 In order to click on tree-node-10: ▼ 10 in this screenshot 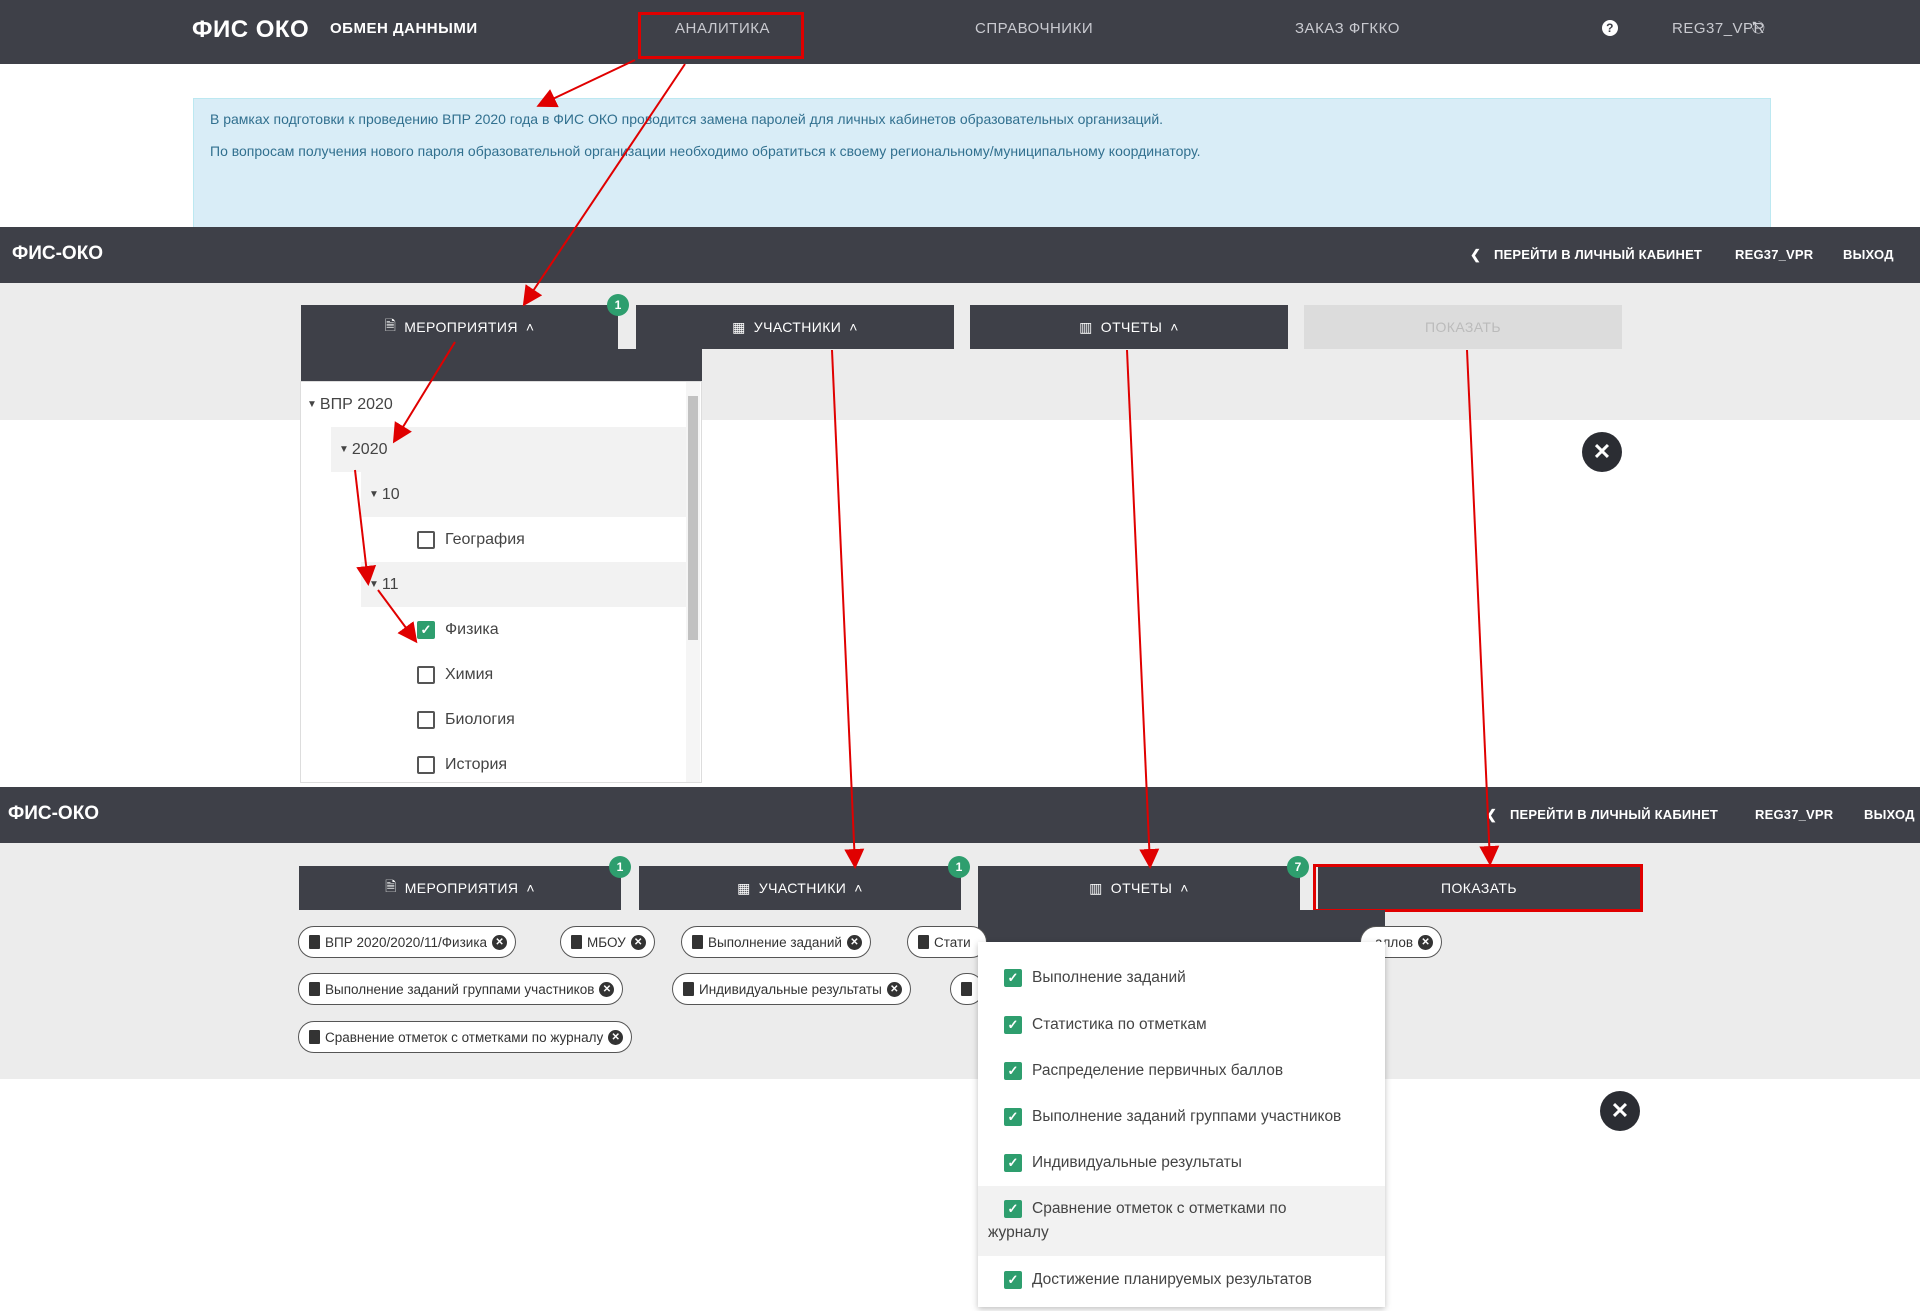, I will do `click(524, 494)`.